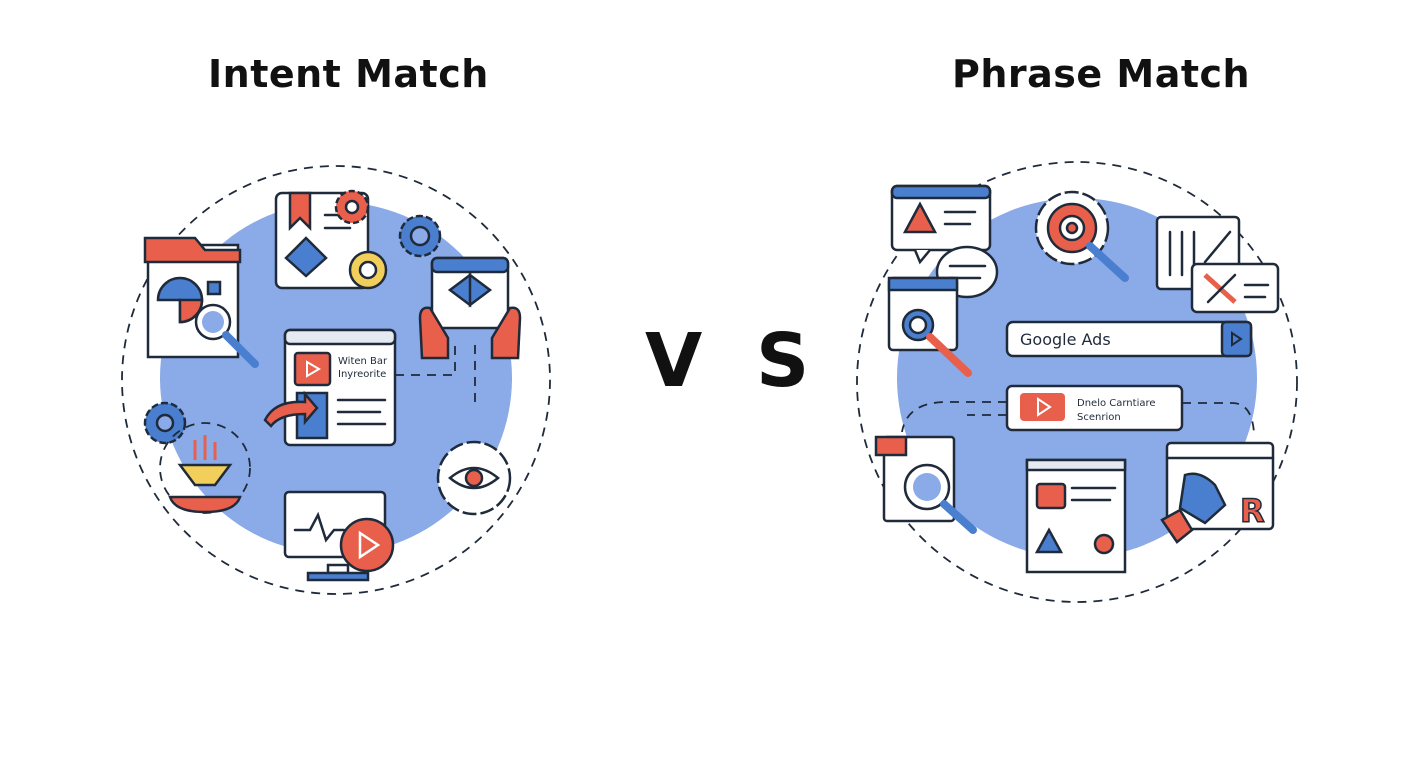 The height and width of the screenshot is (768, 1408). I want to click on hand-cursor-window-icon: R, so click(1217, 492).